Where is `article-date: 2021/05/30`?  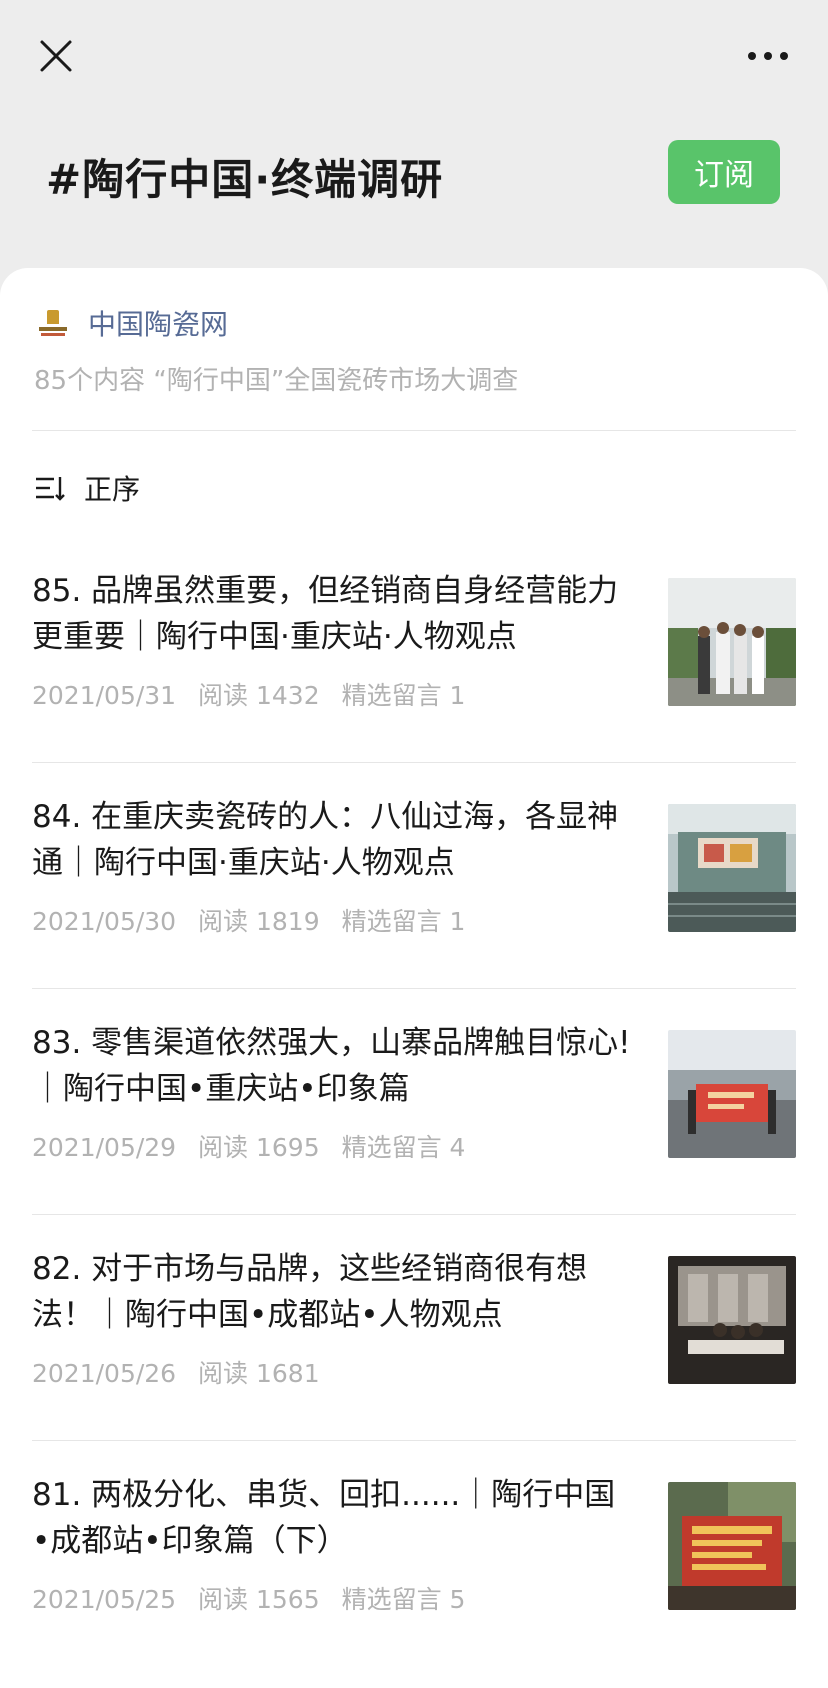 article-date: 2021/05/30 is located at coordinates (104, 921).